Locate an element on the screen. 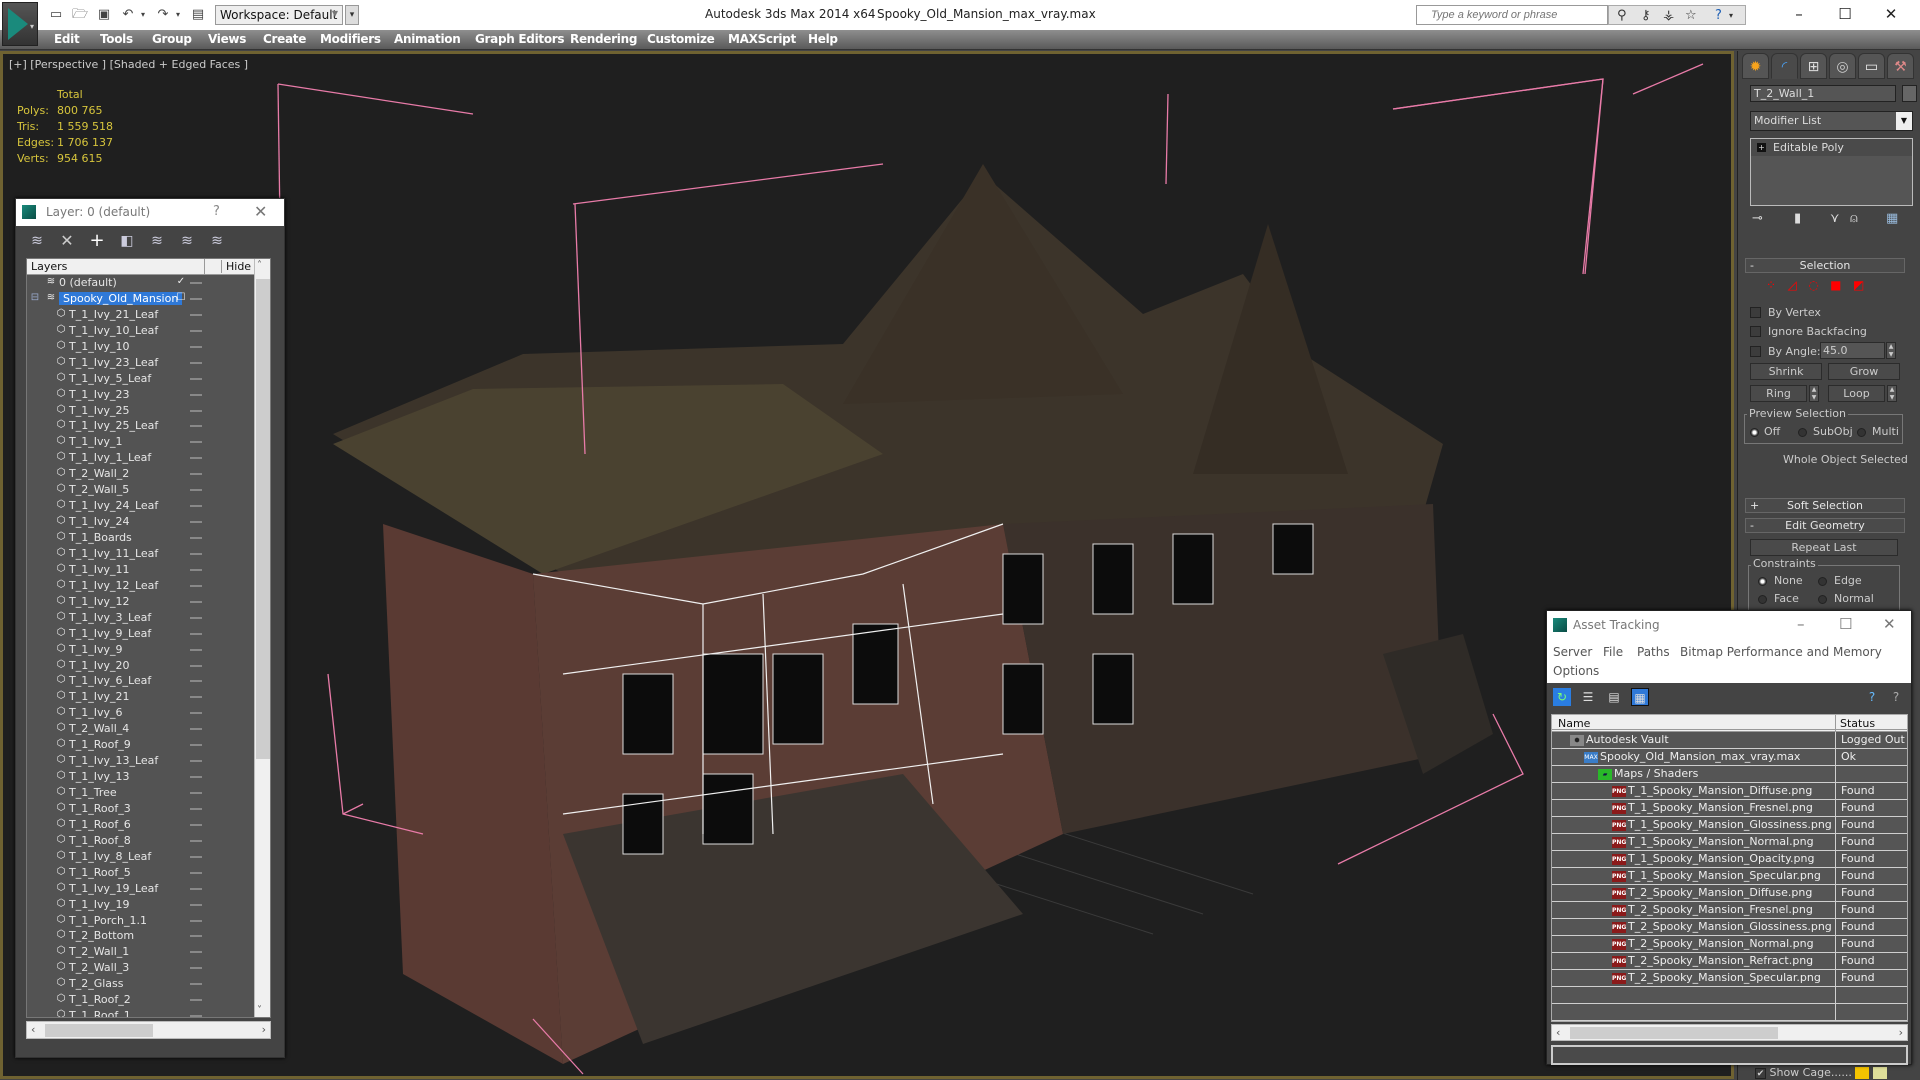  select-objects-icon: ◧ is located at coordinates (127, 241).